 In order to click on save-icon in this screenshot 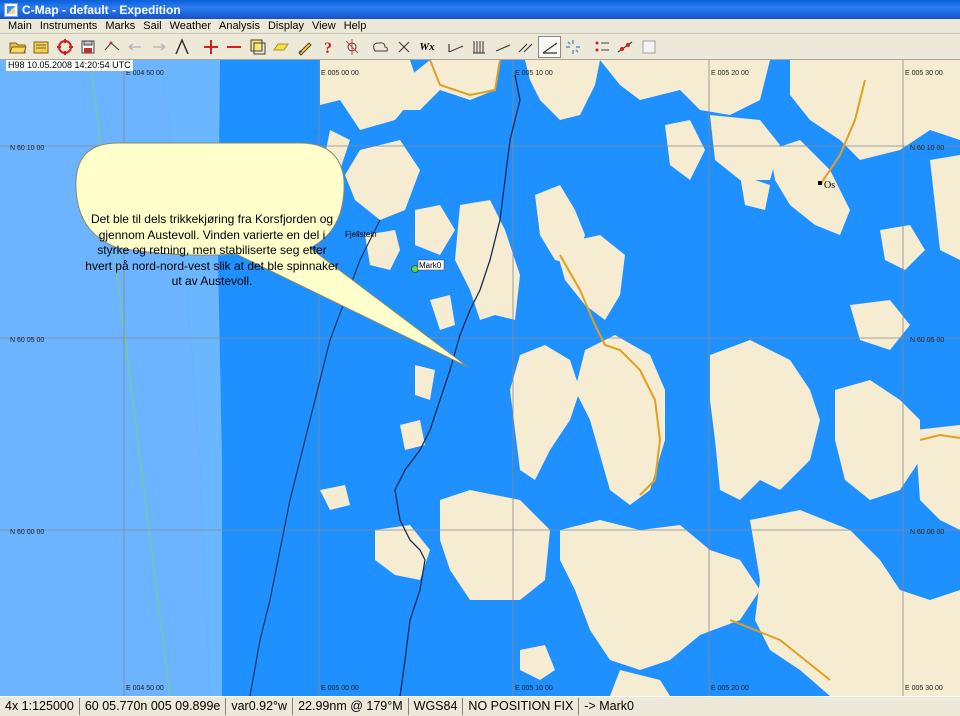, I will do `click(88, 47)`.